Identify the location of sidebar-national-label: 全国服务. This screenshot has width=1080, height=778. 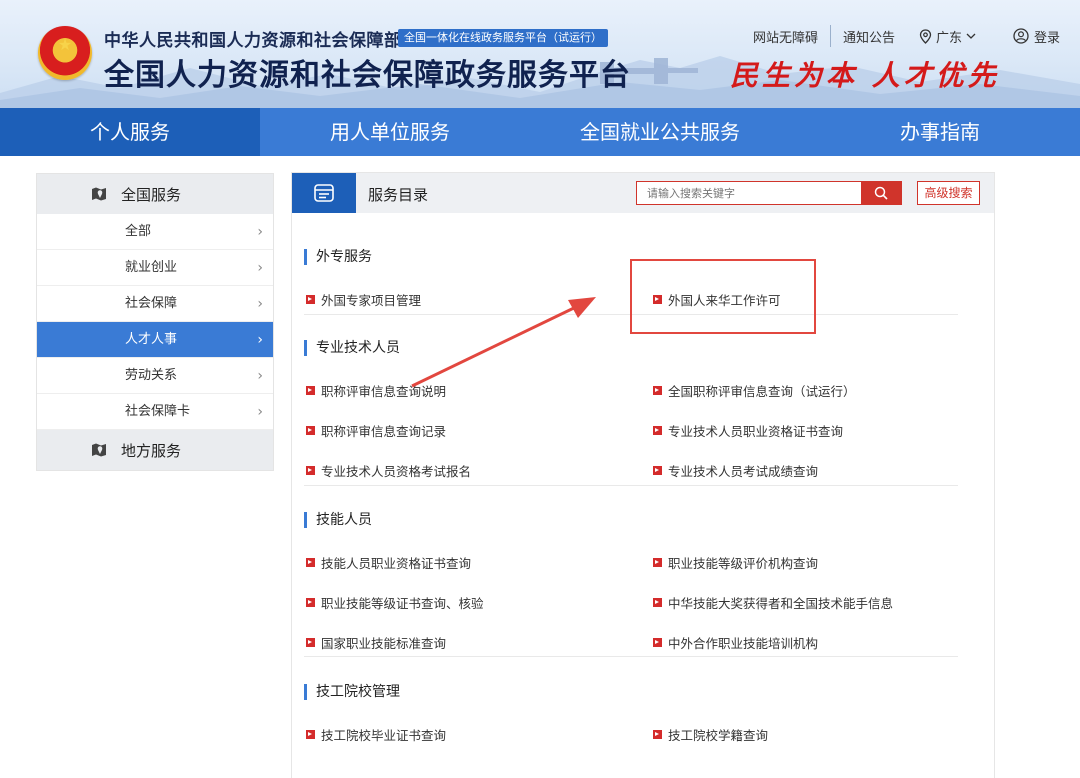
(151, 194).